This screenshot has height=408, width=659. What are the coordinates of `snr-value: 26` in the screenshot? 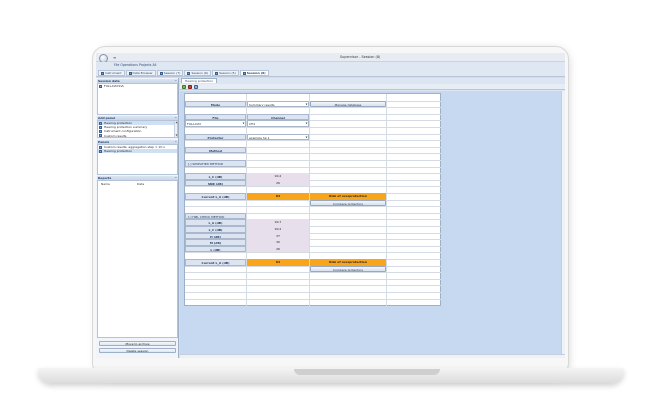 It's located at (278, 183).